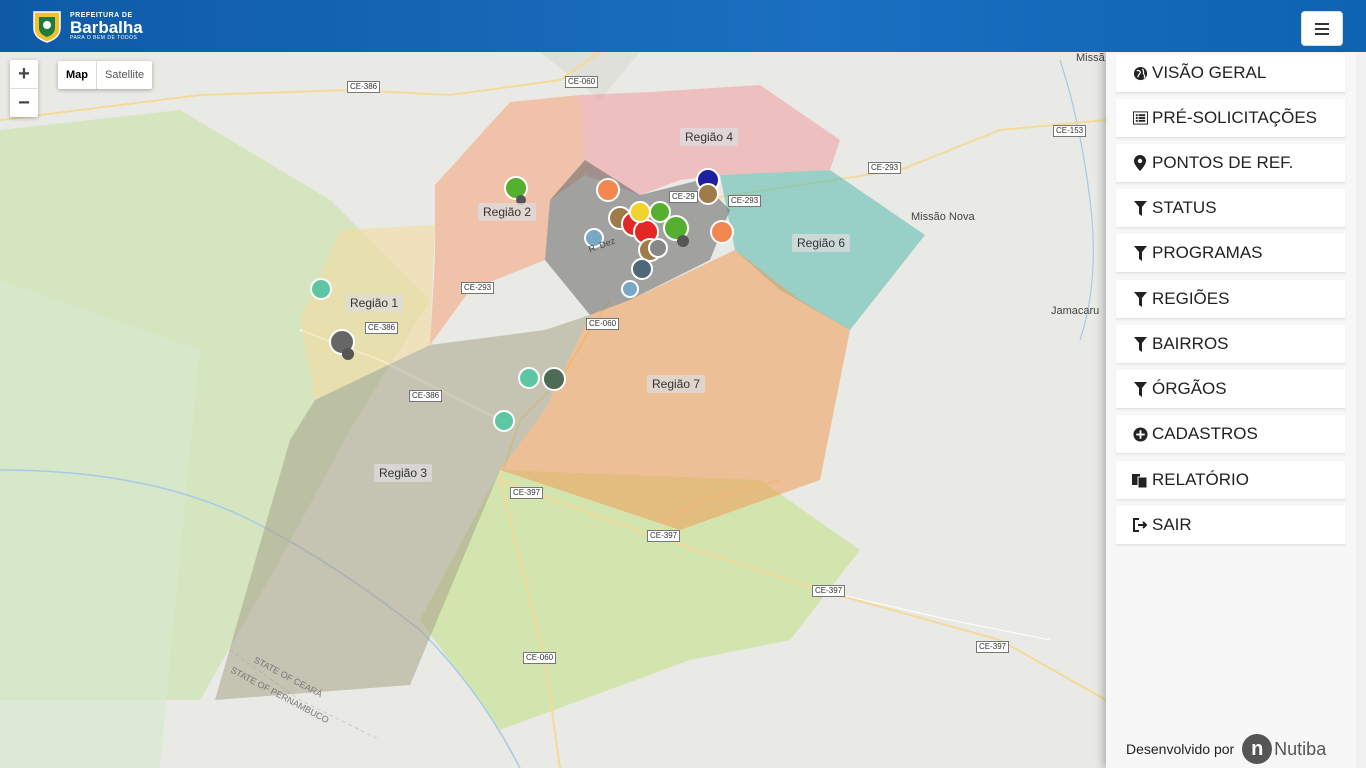  I want to click on building-marker, so click(642, 269).